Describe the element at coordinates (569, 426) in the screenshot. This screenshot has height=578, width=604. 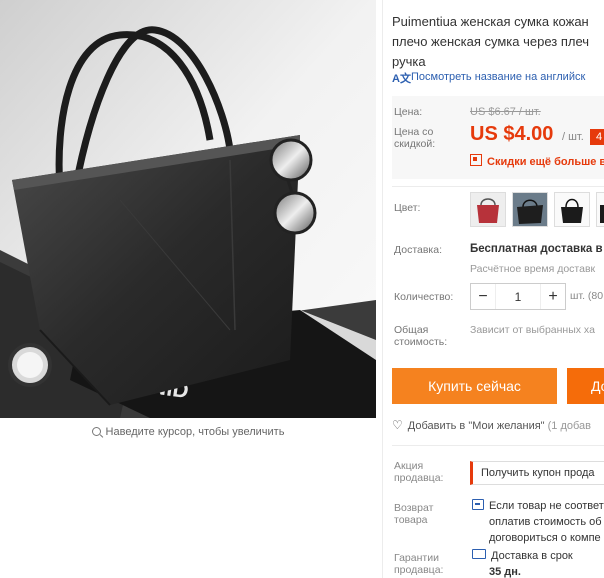
I see `wishlist-count: (1 добав` at that location.